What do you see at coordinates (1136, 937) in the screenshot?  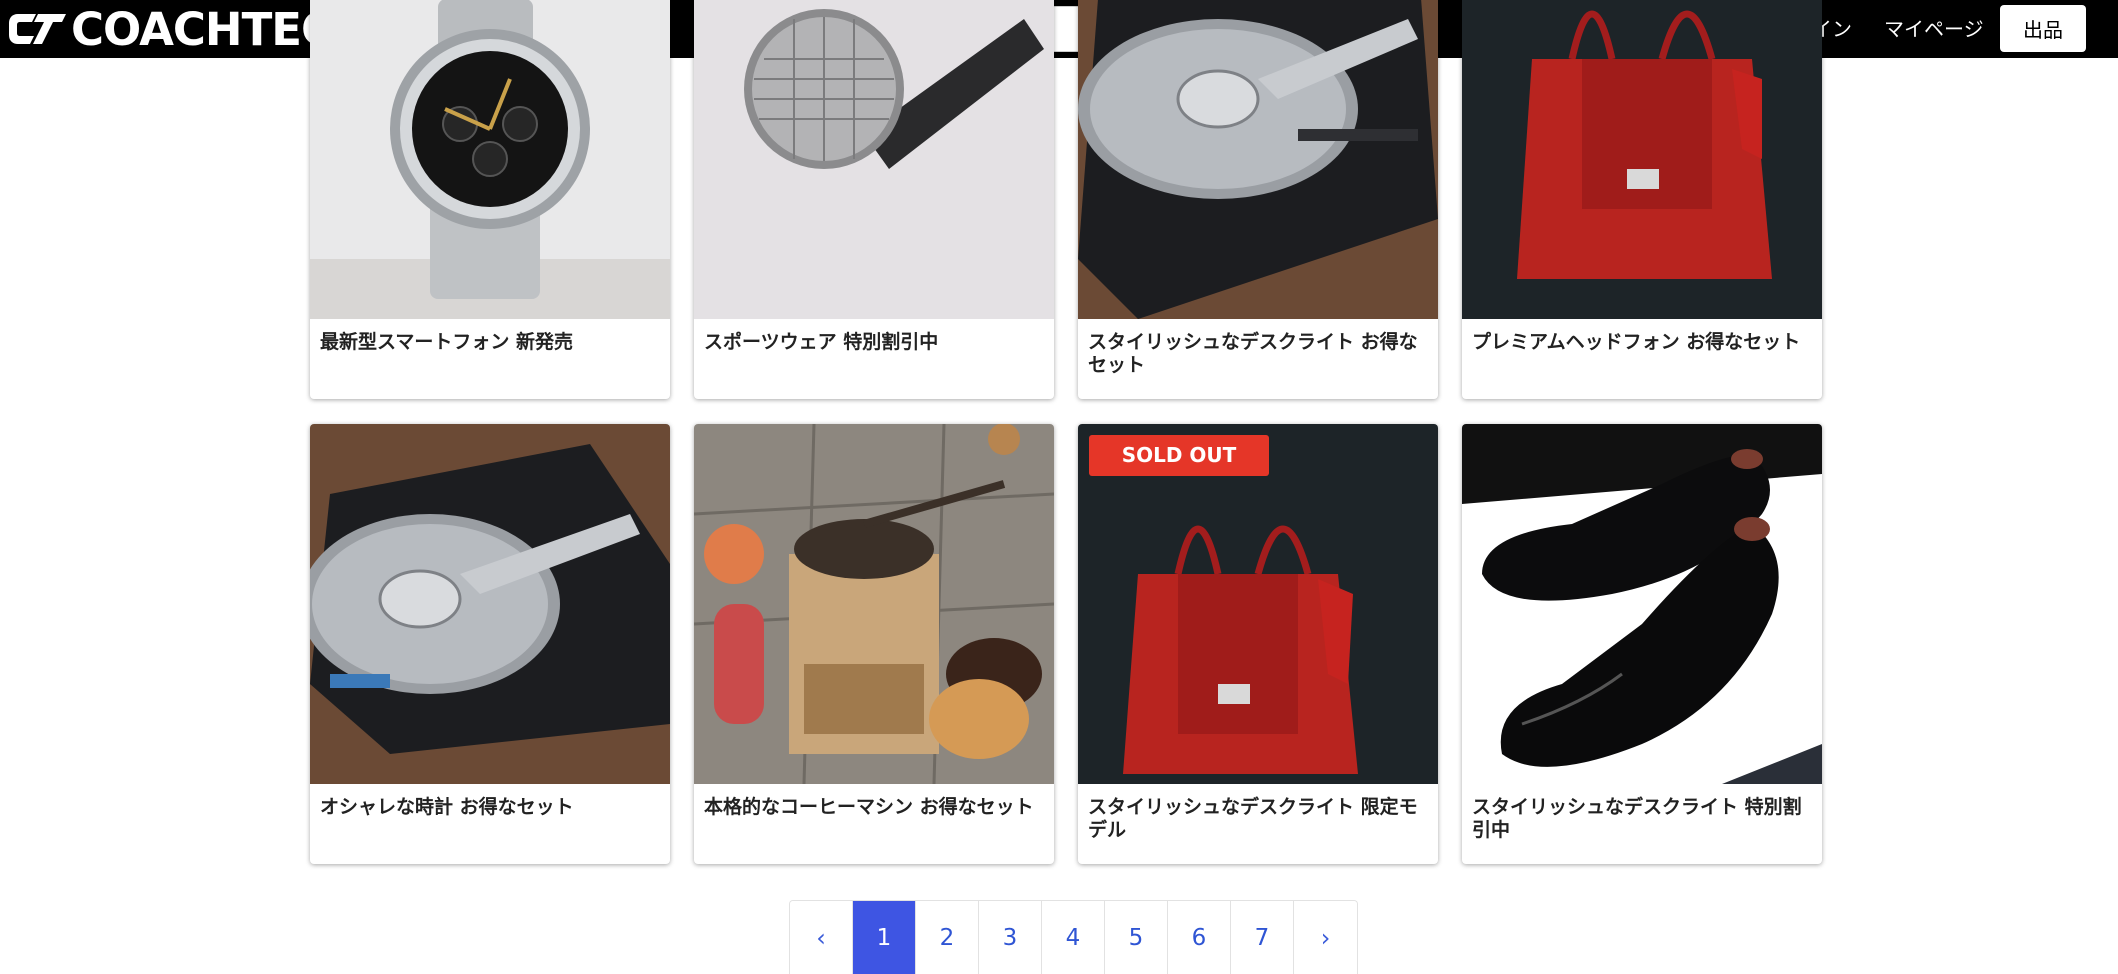 I see `page-button-5: 5` at bounding box center [1136, 937].